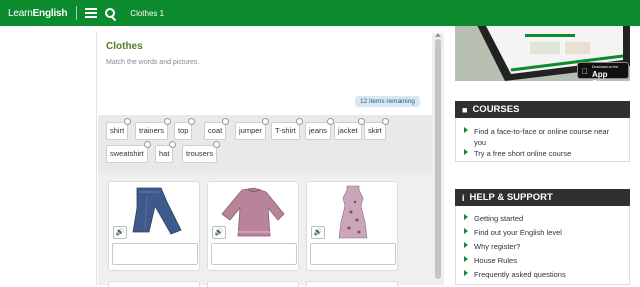  I want to click on word-chip-sweatshirt: sweatshirt, so click(128, 152).